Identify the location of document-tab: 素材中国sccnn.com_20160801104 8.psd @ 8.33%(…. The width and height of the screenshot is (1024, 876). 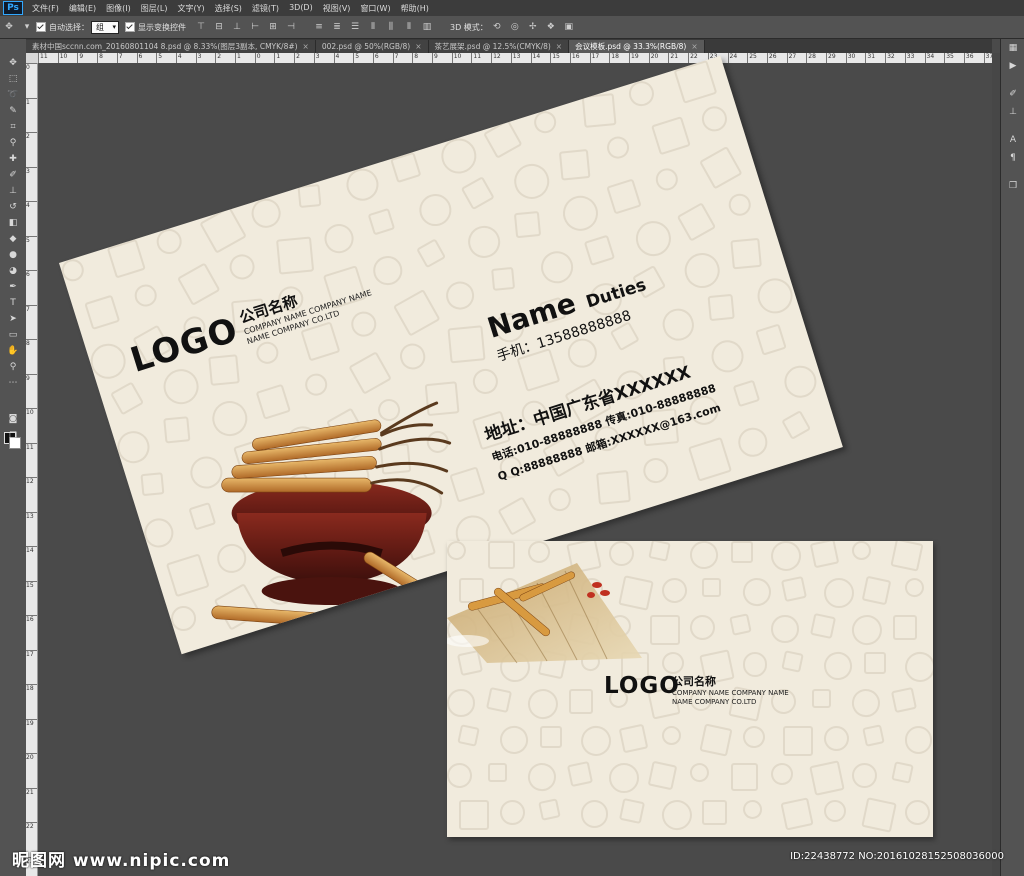
(171, 46).